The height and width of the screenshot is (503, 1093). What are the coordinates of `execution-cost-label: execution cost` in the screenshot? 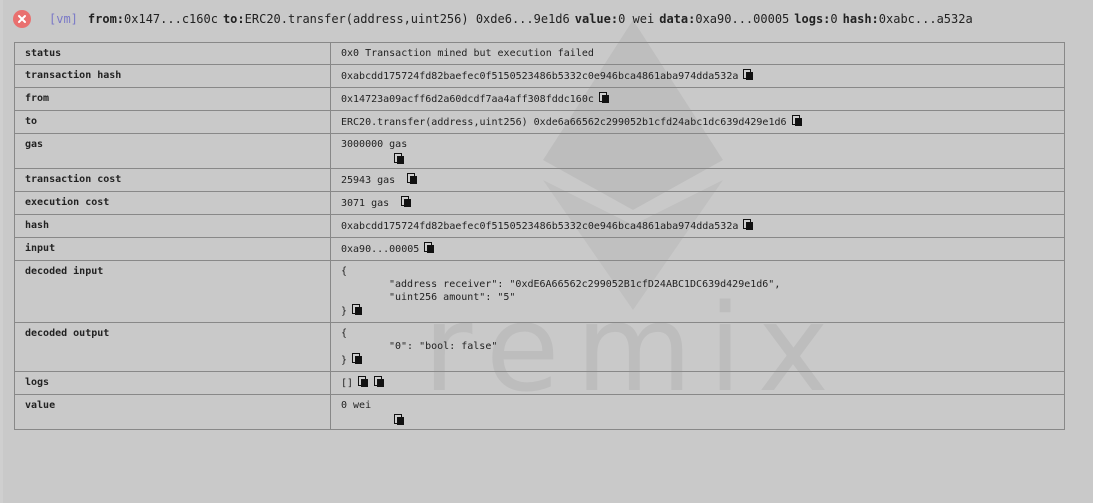 It's located at (172, 203).